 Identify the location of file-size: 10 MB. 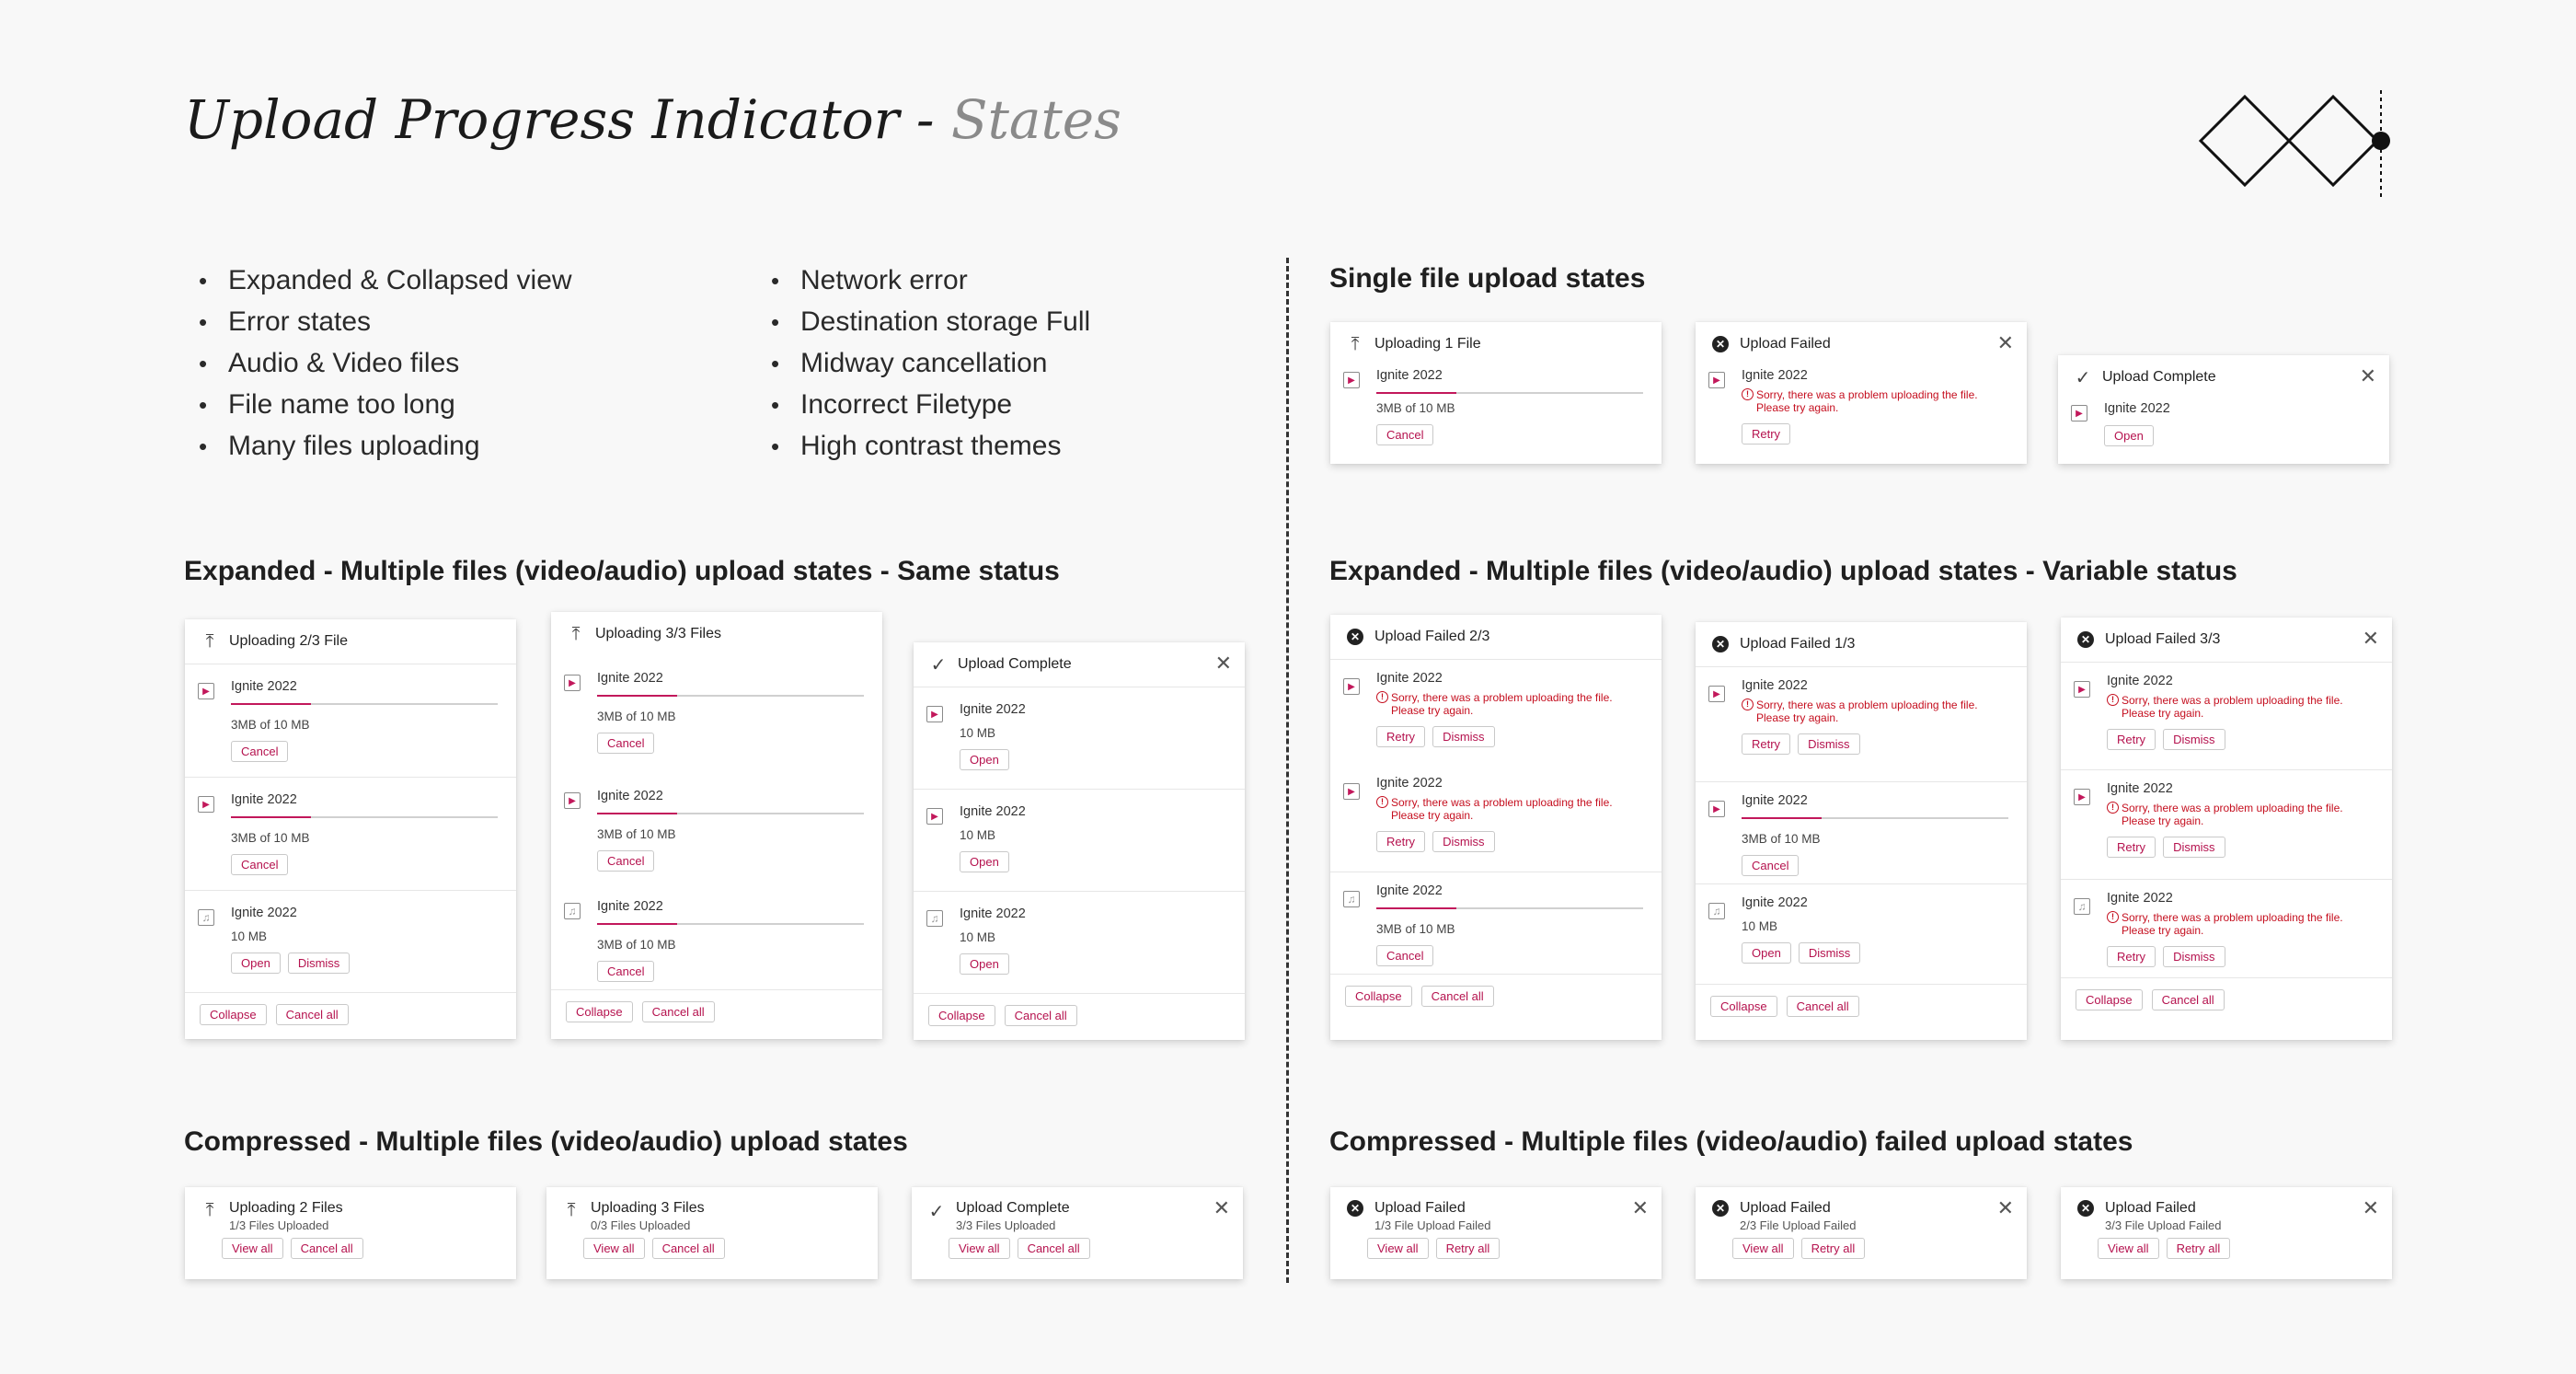
(1760, 926).